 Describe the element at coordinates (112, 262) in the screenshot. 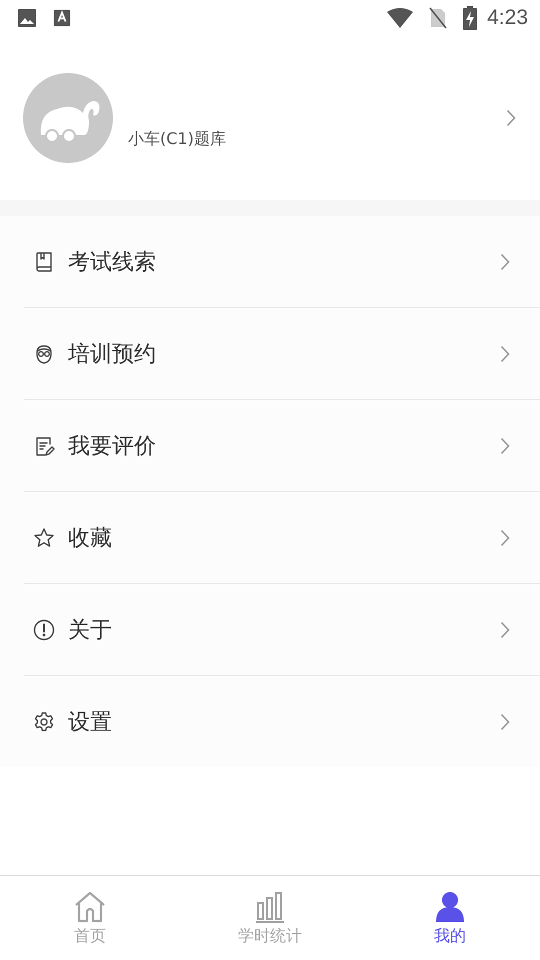

I see `menu-label: 考试线索` at that location.